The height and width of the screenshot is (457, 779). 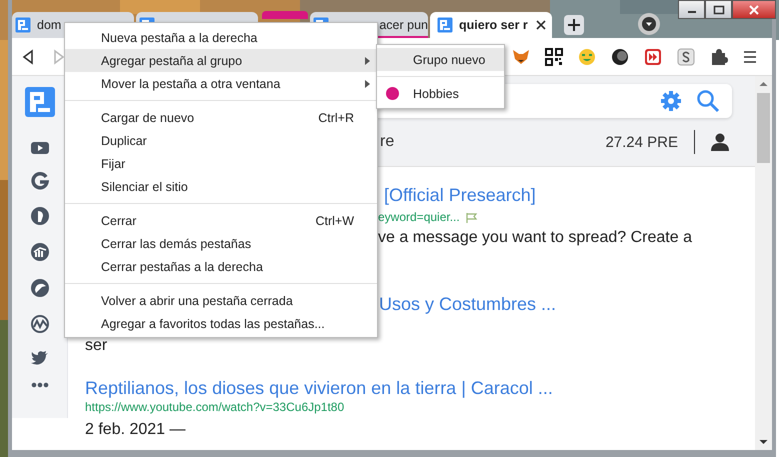 What do you see at coordinates (763, 263) in the screenshot?
I see `scrollbar` at bounding box center [763, 263].